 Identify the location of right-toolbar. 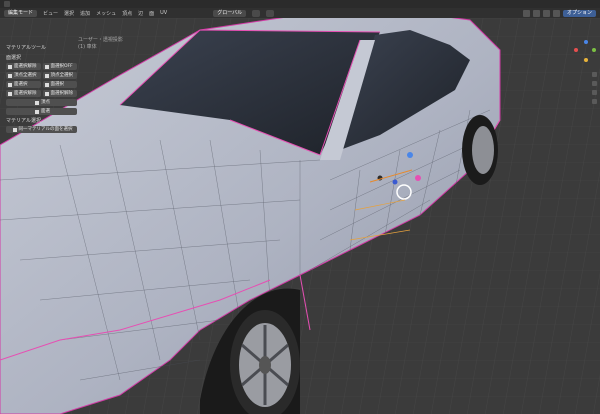
(594, 88).